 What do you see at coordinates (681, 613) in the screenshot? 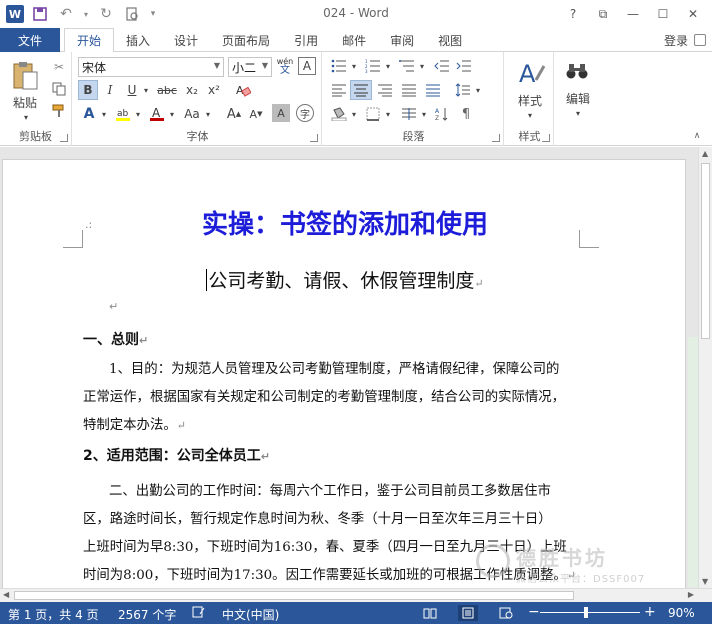
I see `zoom-level: 90%` at bounding box center [681, 613].